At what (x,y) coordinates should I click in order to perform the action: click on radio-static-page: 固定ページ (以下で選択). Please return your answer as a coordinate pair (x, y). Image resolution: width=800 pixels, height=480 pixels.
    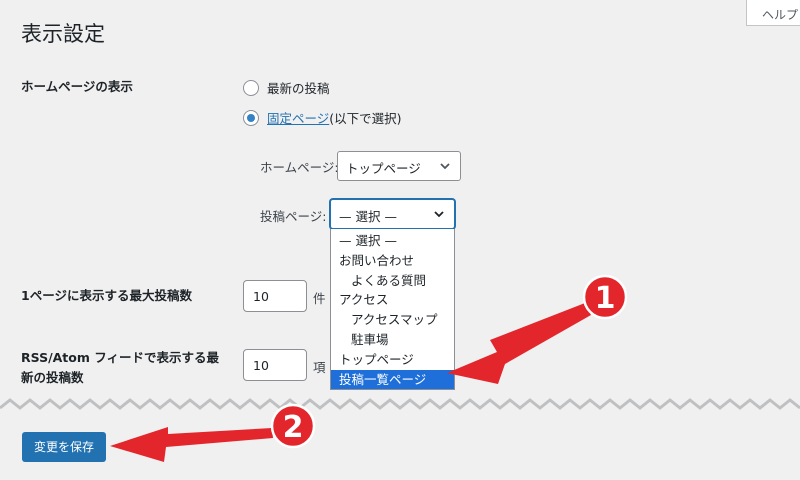
    Looking at the image, I should click on (322, 117).